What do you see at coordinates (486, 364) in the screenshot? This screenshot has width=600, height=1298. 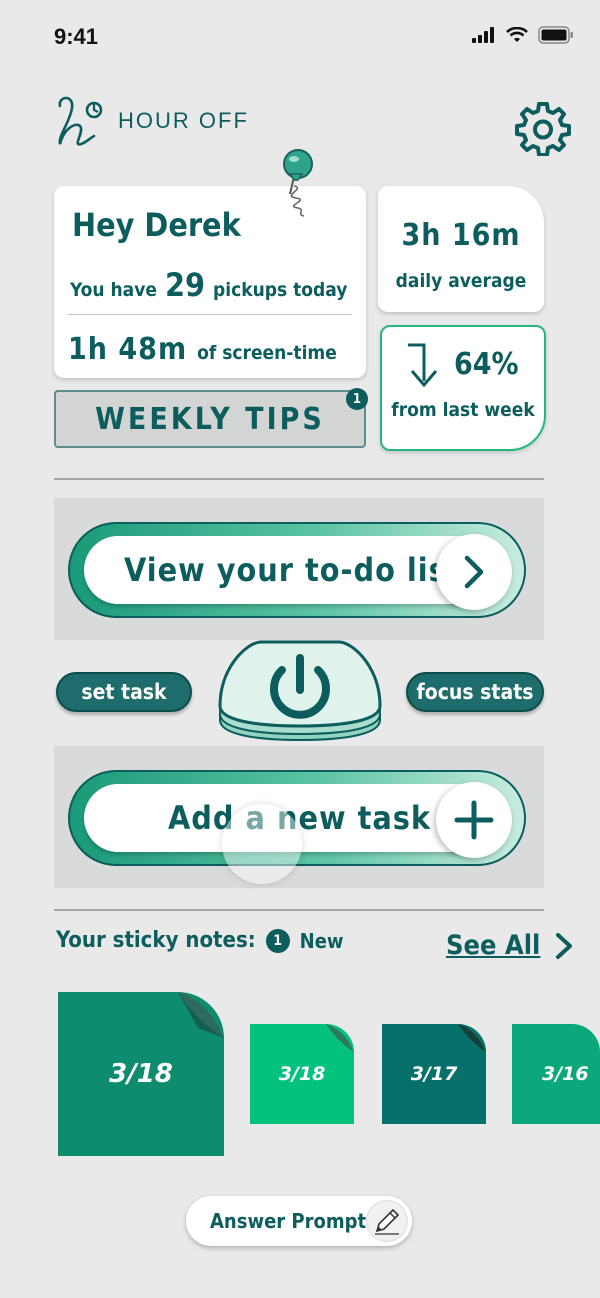 I see `weekly-change-value: 64%` at bounding box center [486, 364].